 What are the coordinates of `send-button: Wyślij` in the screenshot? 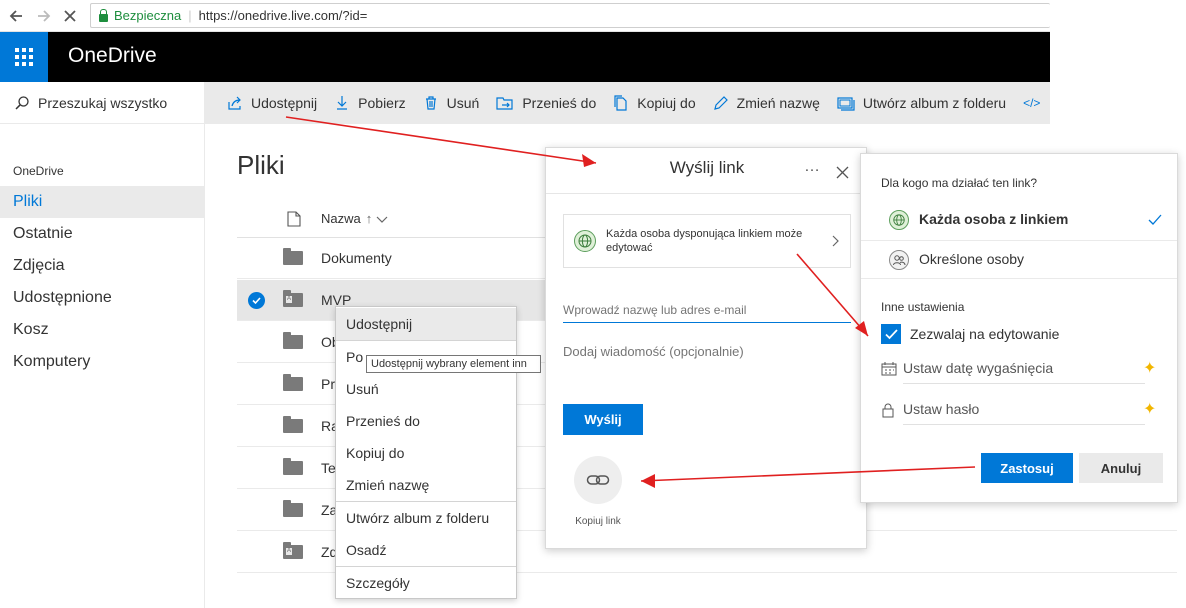 It's located at (603, 419).